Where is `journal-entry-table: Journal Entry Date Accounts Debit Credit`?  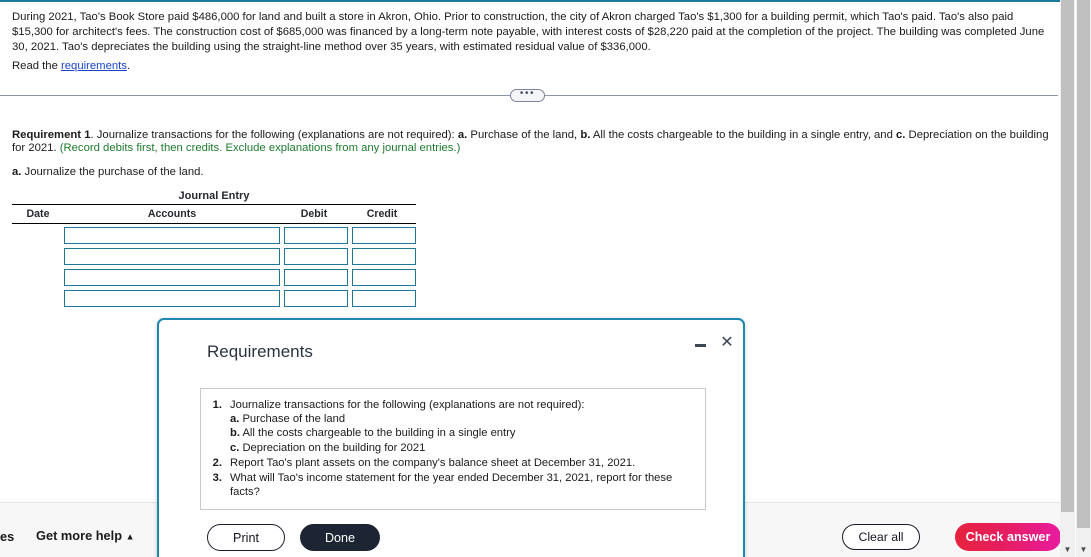 journal-entry-table: Journal Entry Date Accounts Debit Credit is located at coordinates (214, 250).